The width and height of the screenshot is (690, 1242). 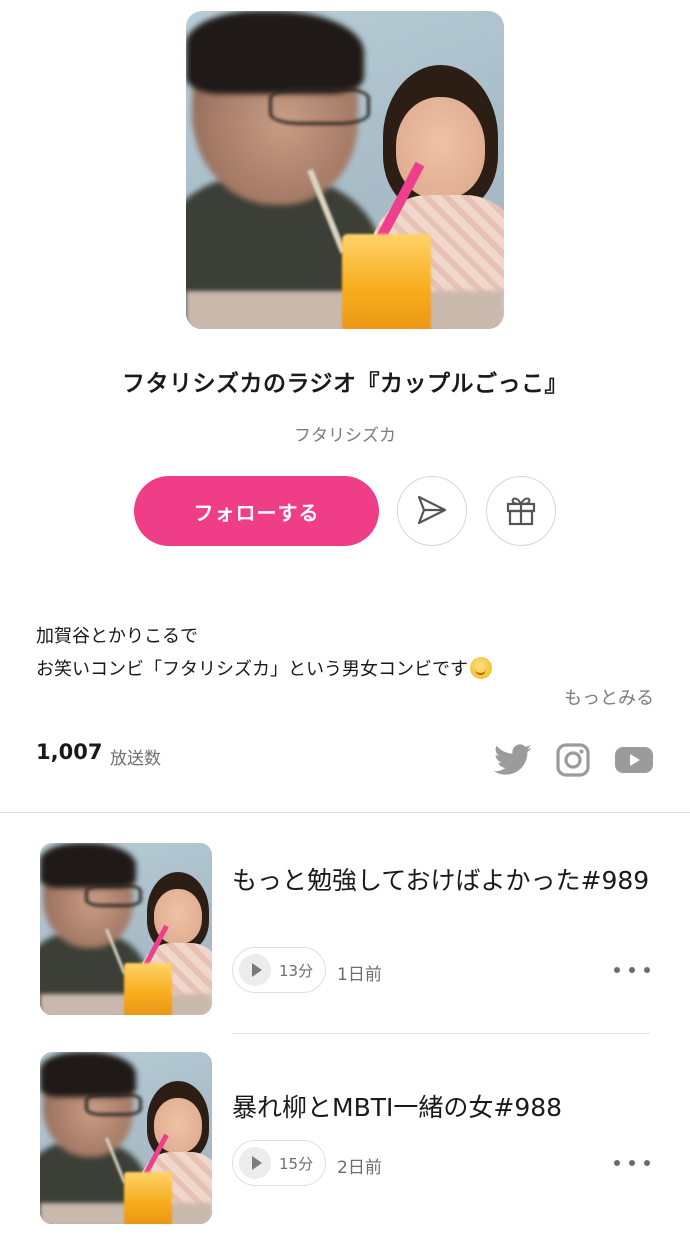 I want to click on podcast-cover-image, so click(x=345, y=170).